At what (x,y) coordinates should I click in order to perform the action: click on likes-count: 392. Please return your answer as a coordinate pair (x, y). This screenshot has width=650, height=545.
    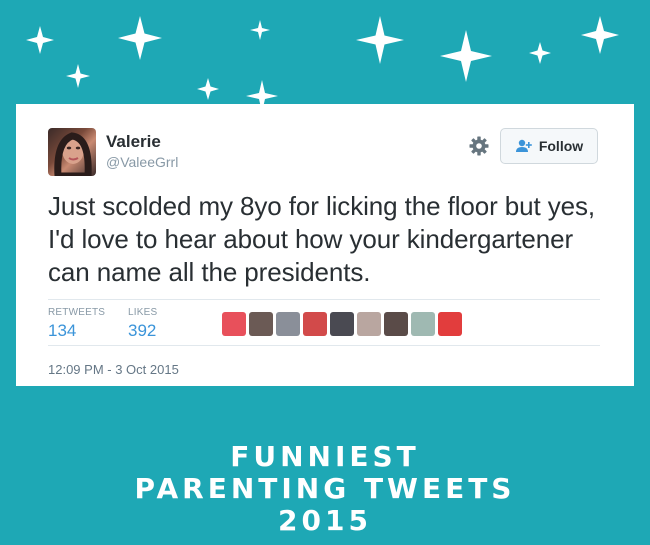
    Looking at the image, I should click on (142, 331).